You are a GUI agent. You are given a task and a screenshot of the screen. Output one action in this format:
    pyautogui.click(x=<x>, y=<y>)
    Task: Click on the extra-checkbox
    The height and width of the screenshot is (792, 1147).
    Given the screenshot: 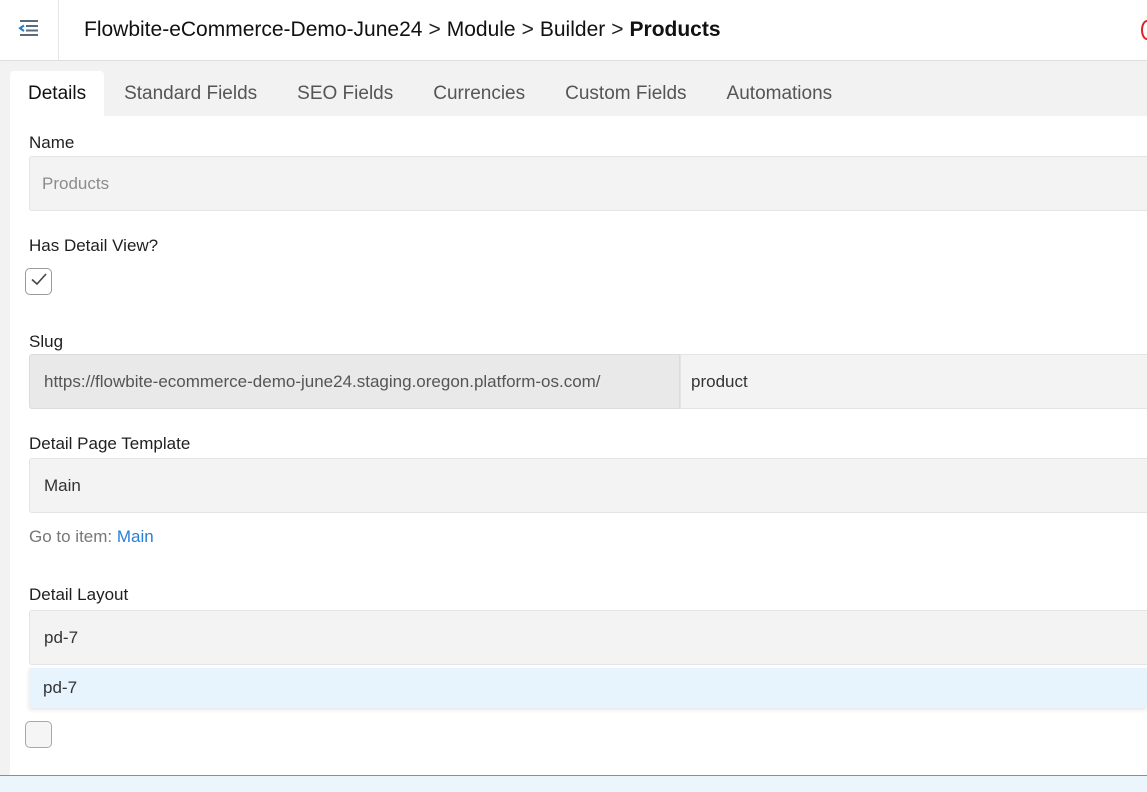 What is the action you would take?
    pyautogui.click(x=38, y=734)
    